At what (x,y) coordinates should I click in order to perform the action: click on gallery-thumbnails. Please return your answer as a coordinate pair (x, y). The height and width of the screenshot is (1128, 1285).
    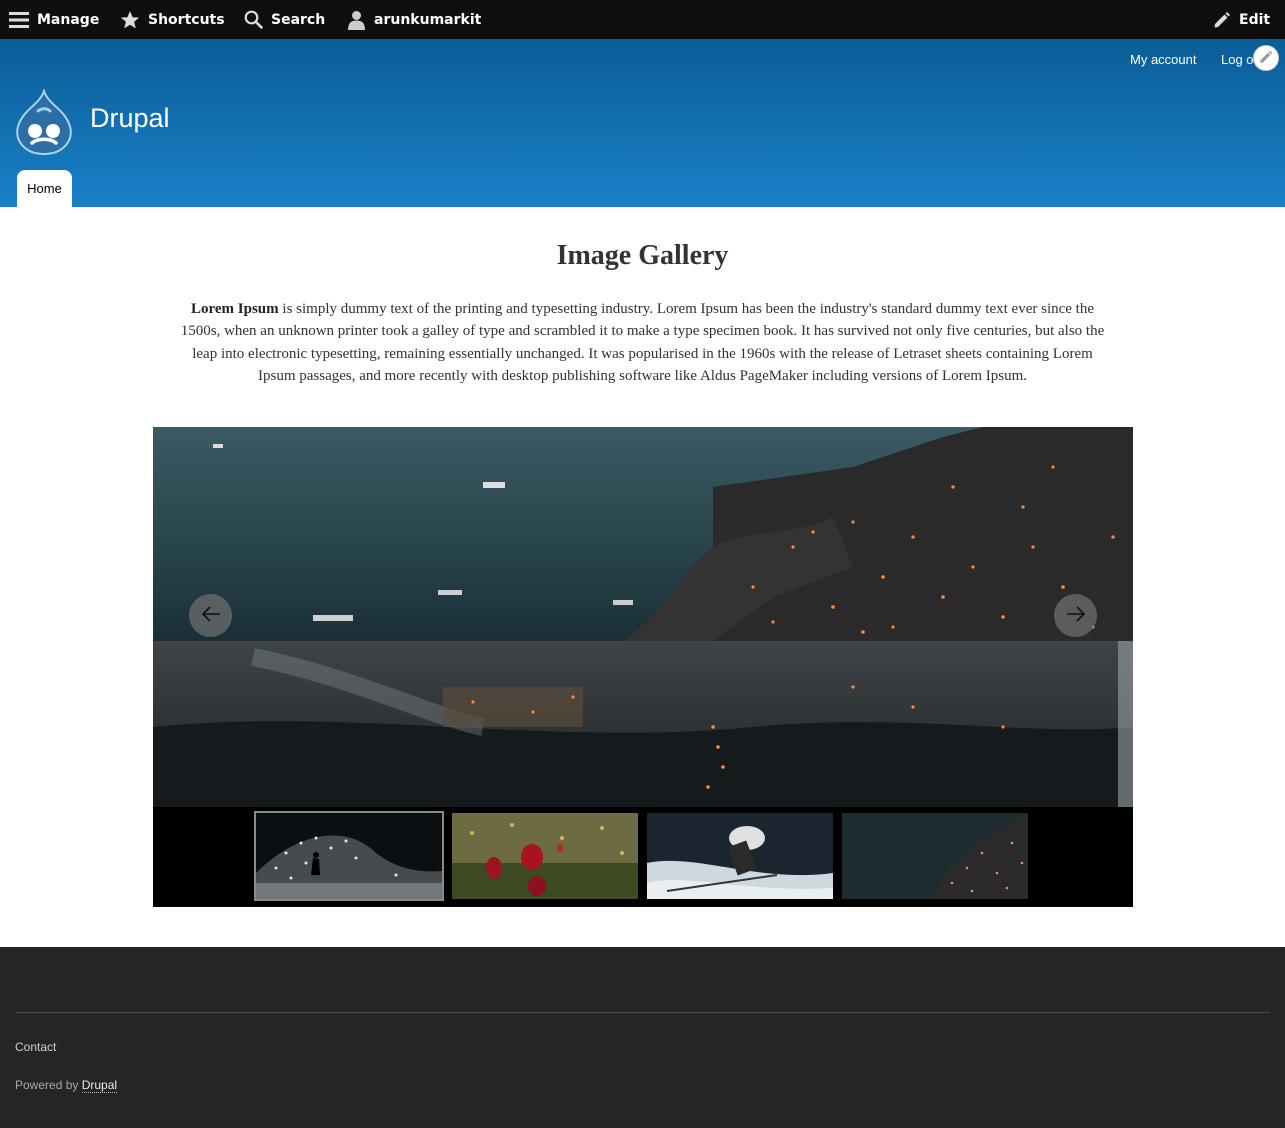
    Looking at the image, I should click on (643, 857).